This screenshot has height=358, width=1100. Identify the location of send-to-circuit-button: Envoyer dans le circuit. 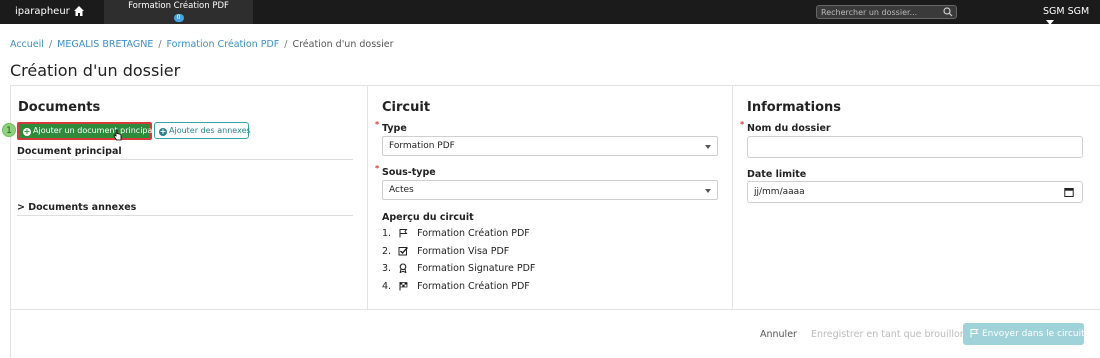
(1024, 334).